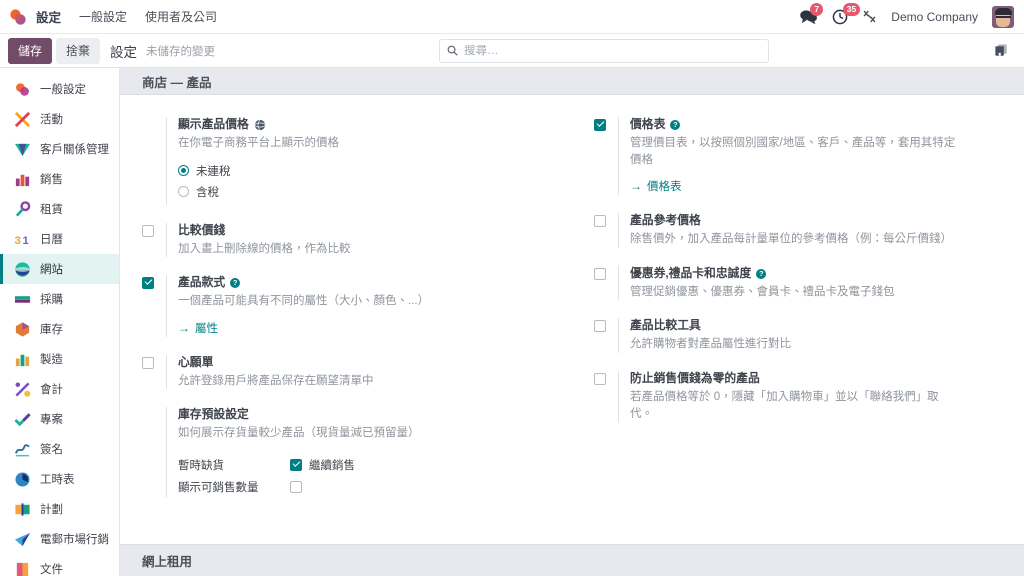 This screenshot has width=1024, height=576. Describe the element at coordinates (59, 565) in the screenshot. I see `sidebar-item-documents: 文件` at that location.